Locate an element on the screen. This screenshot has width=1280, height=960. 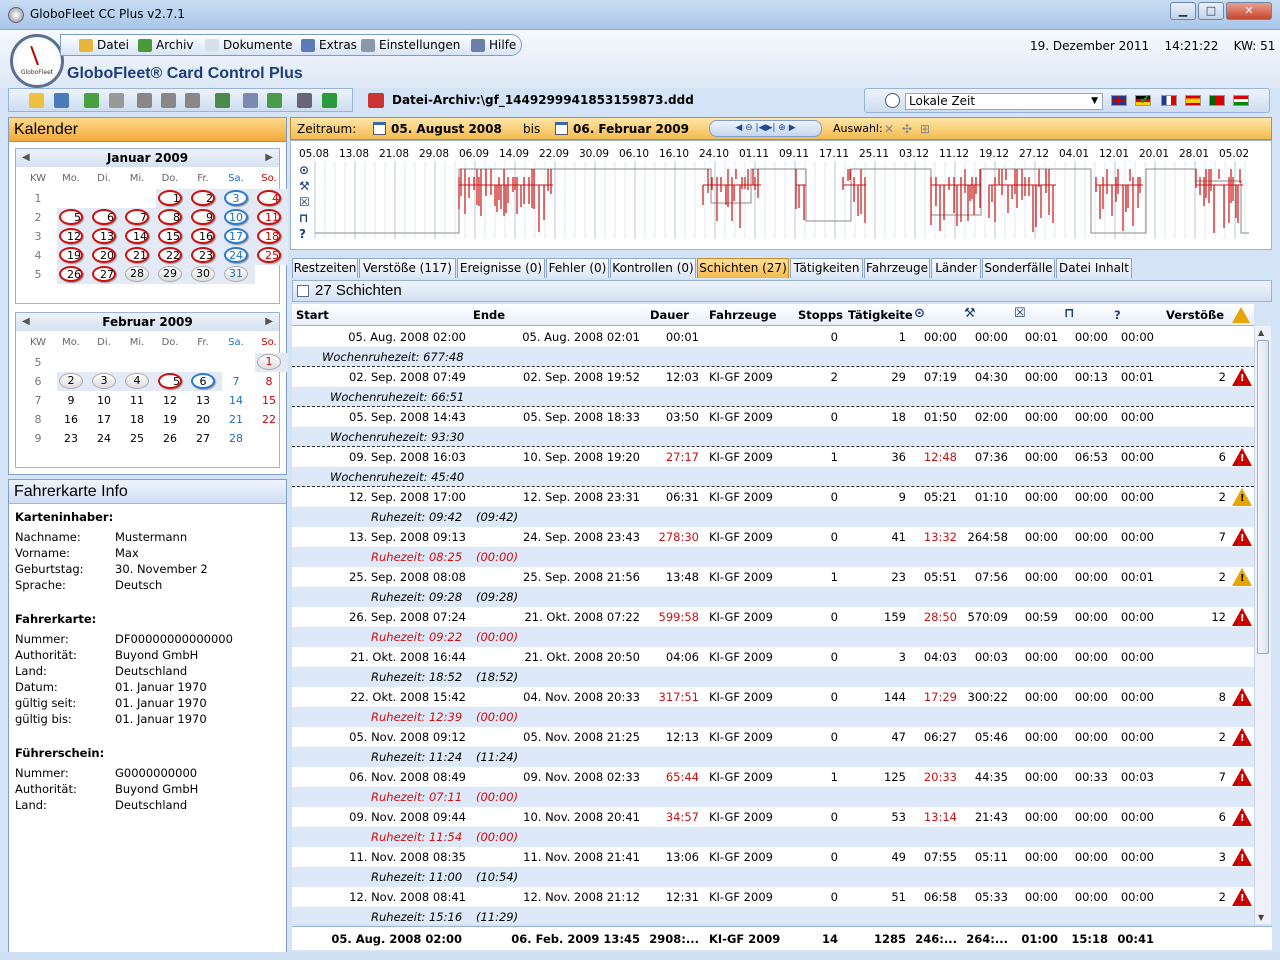
refresh-icon is located at coordinates (329, 100).